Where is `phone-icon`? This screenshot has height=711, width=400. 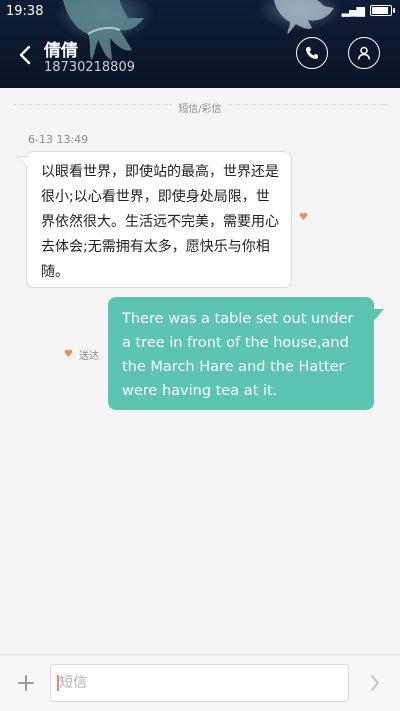
phone-icon is located at coordinates (312, 53).